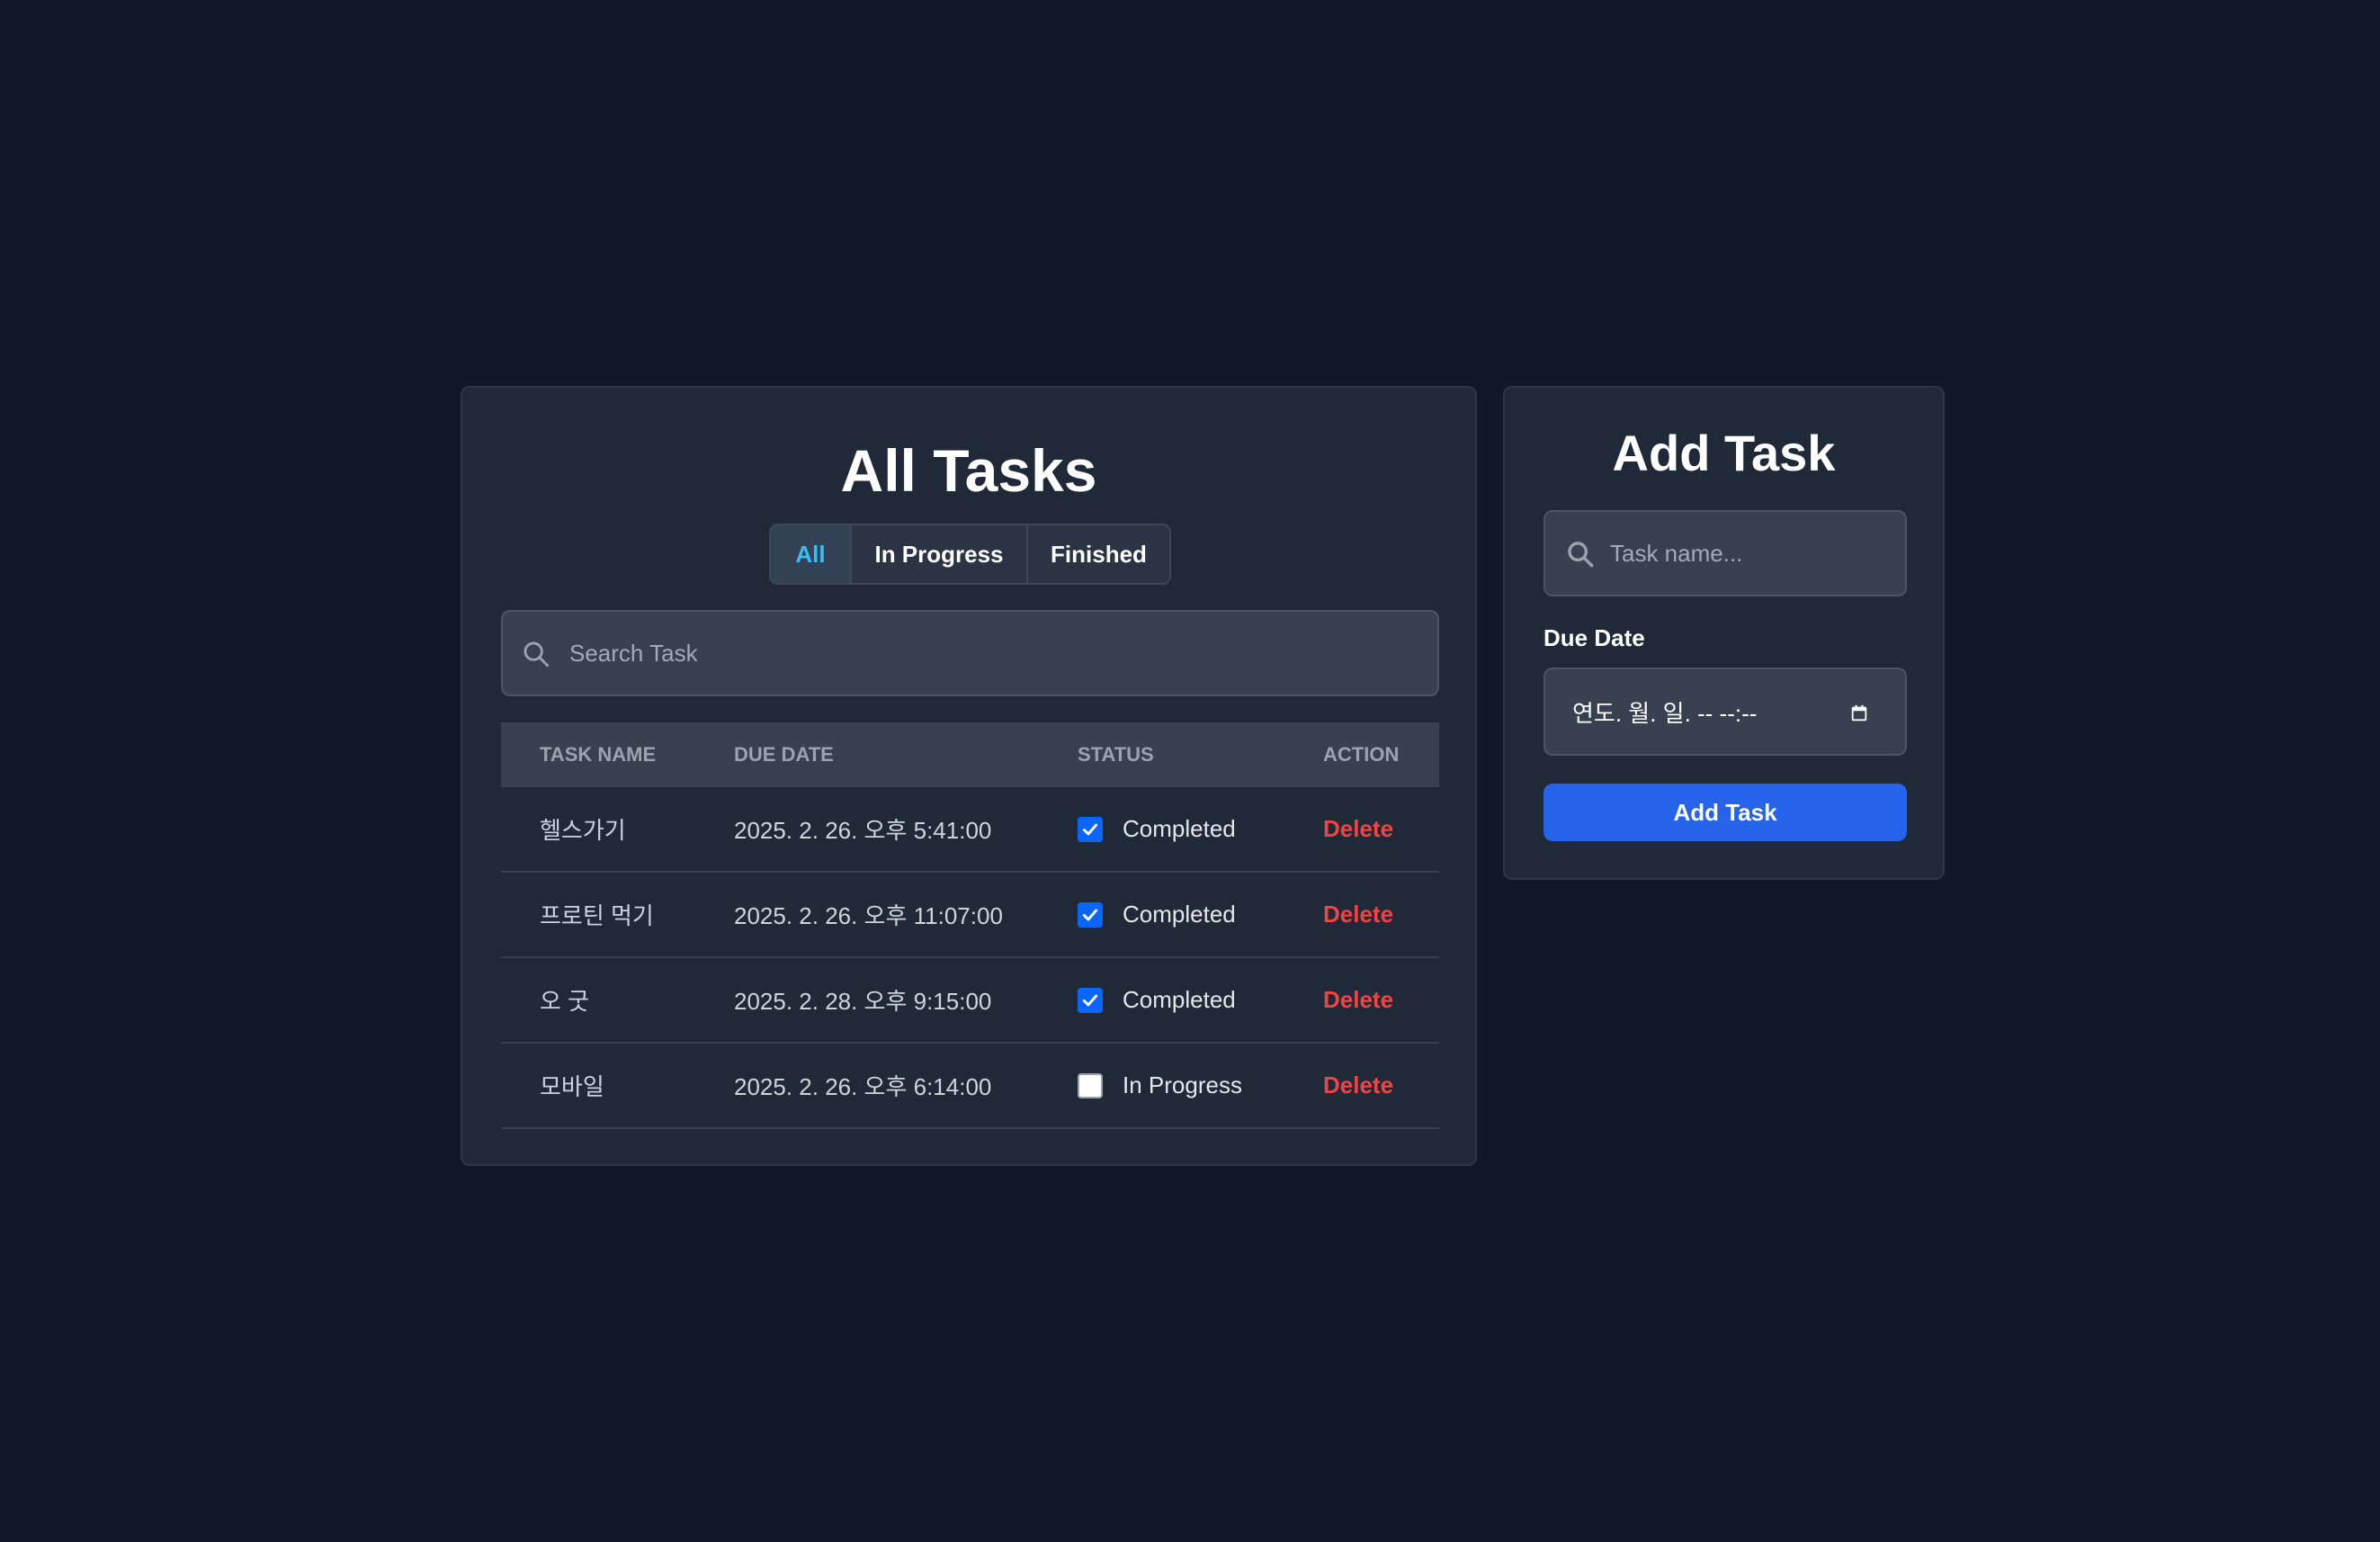 The image size is (2380, 1542). Describe the element at coordinates (1116, 754) in the screenshot. I see `column-header-status: STATUS` at that location.